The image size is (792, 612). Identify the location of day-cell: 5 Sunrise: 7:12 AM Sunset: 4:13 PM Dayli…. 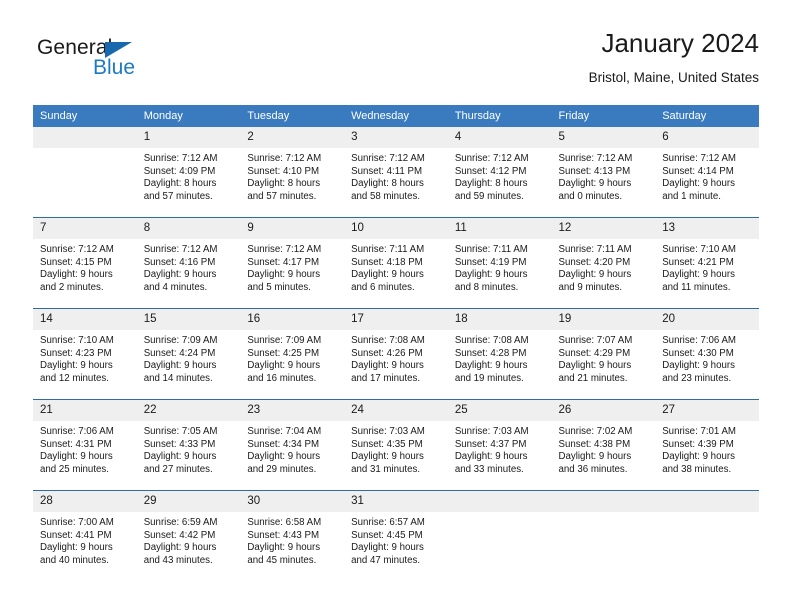
(603, 172).